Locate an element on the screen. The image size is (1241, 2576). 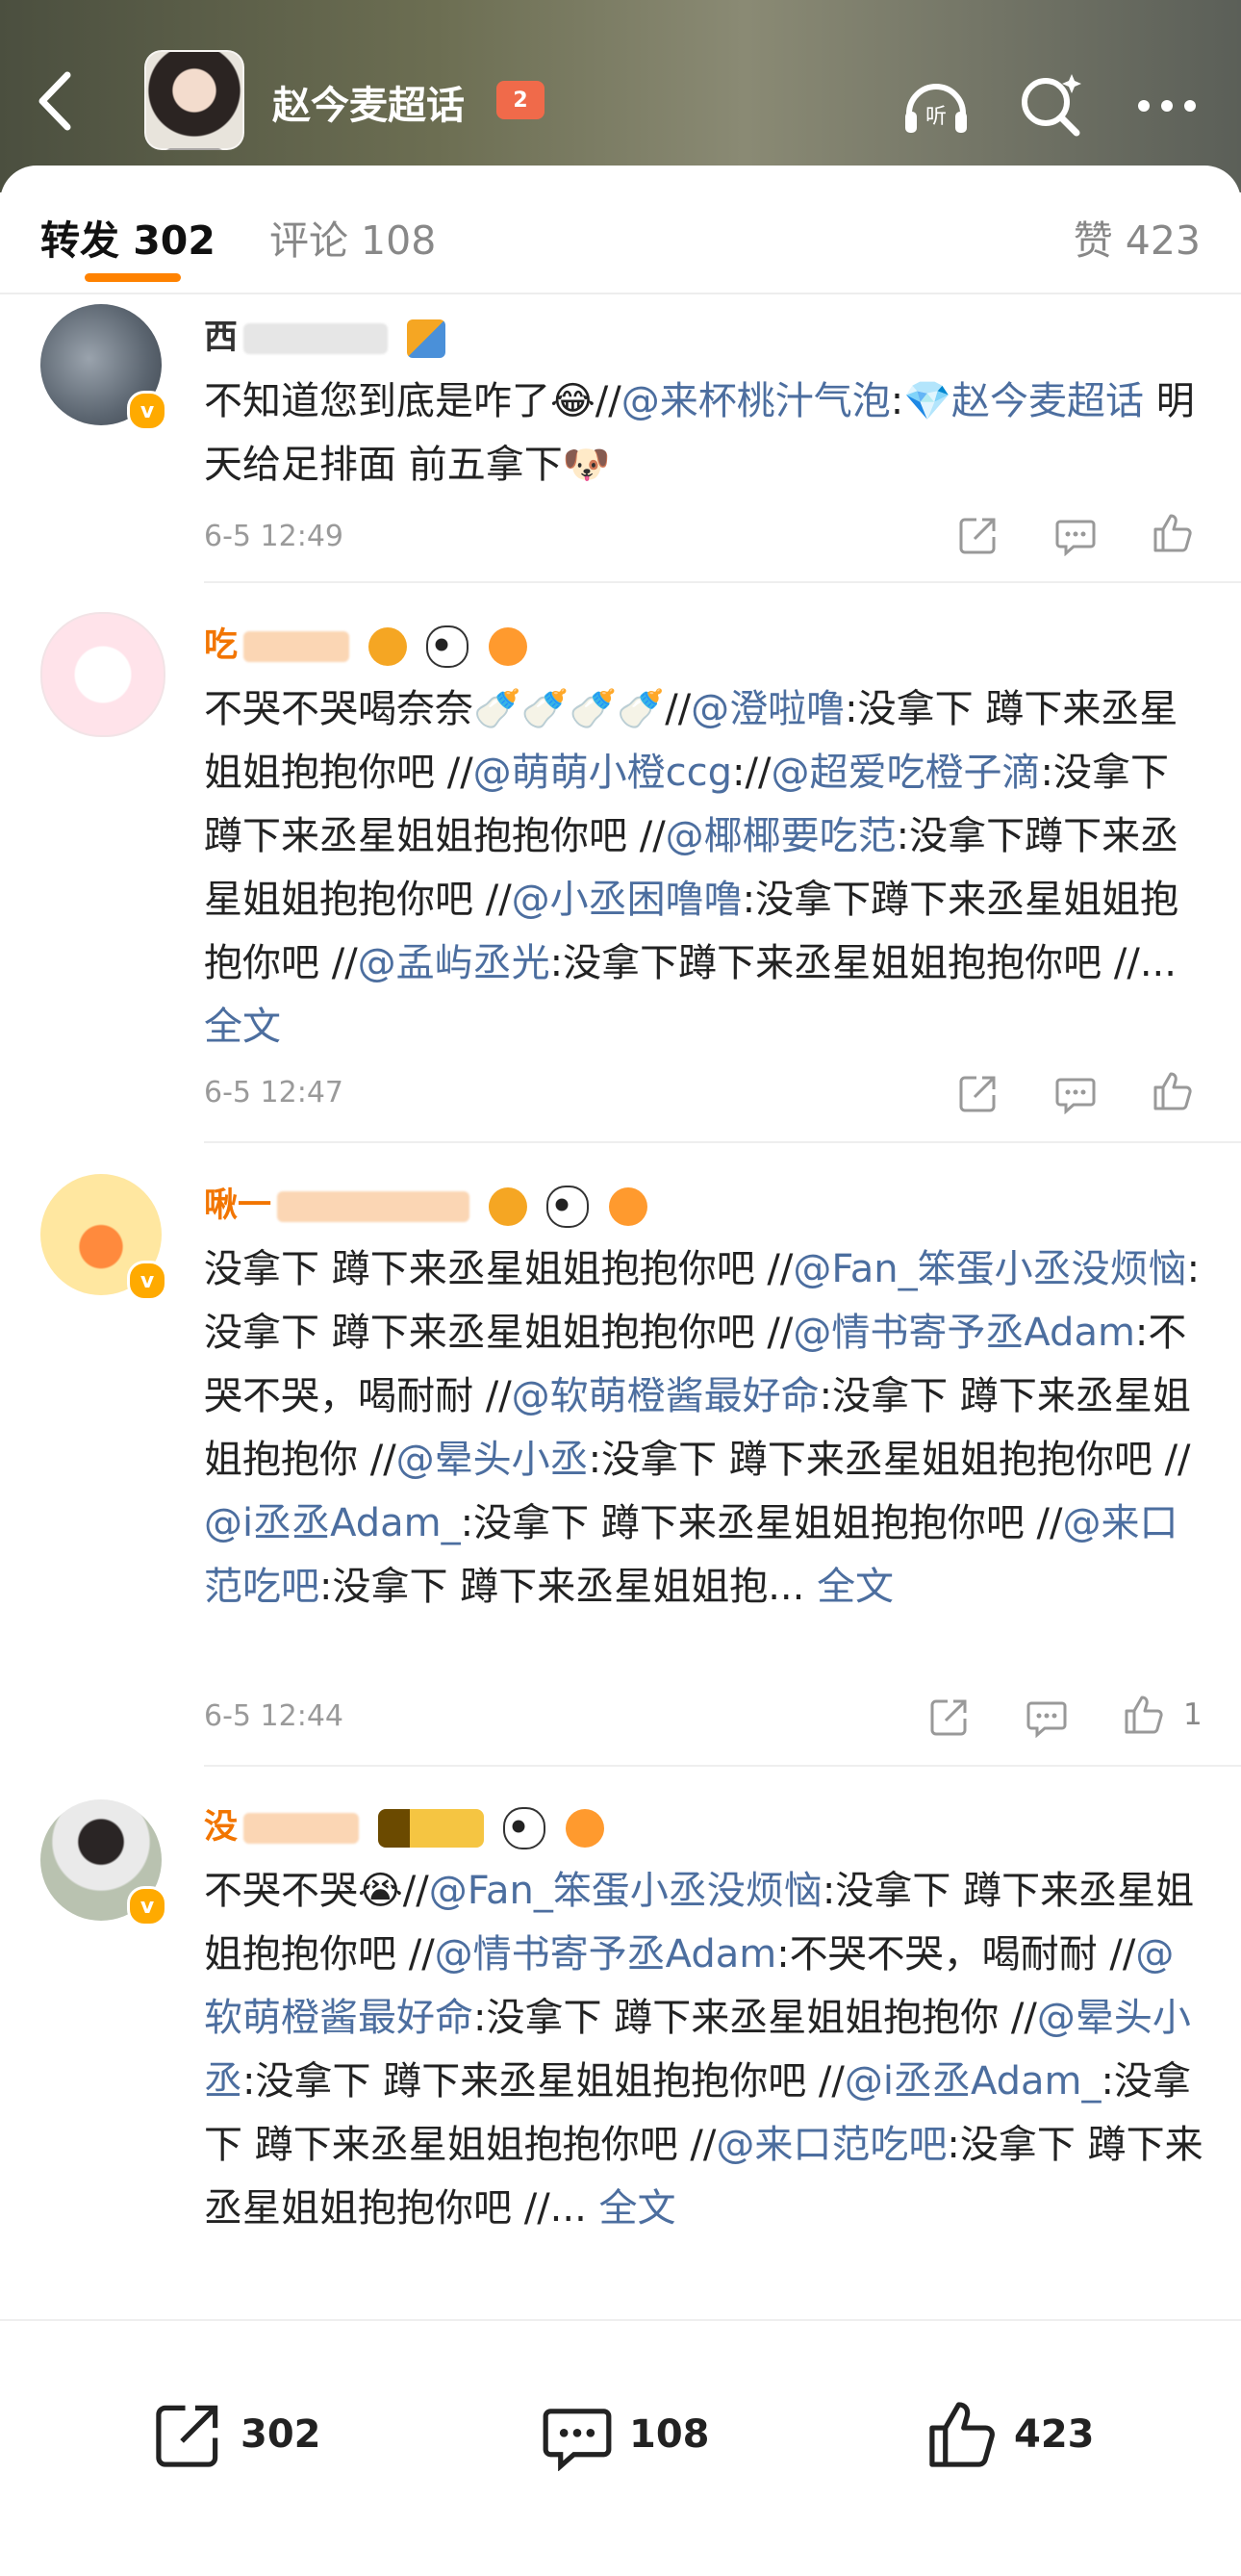
mention-link: @来口范吃吧 is located at coordinates (831, 2145).